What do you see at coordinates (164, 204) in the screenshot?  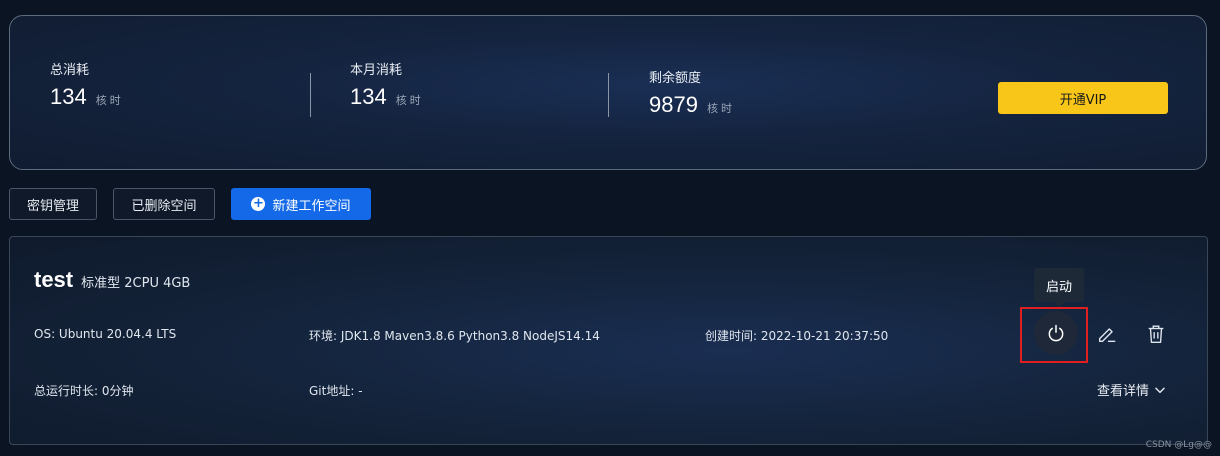 I see `deleted-spaces-button: 已删除空间` at bounding box center [164, 204].